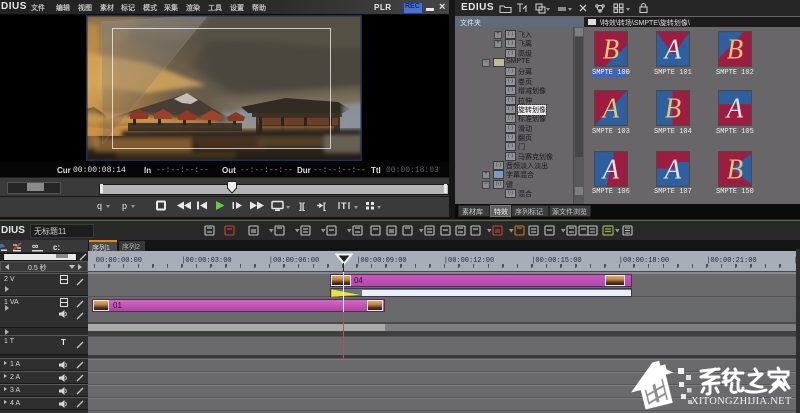  I want to click on svg-text: q, so click(99, 206).